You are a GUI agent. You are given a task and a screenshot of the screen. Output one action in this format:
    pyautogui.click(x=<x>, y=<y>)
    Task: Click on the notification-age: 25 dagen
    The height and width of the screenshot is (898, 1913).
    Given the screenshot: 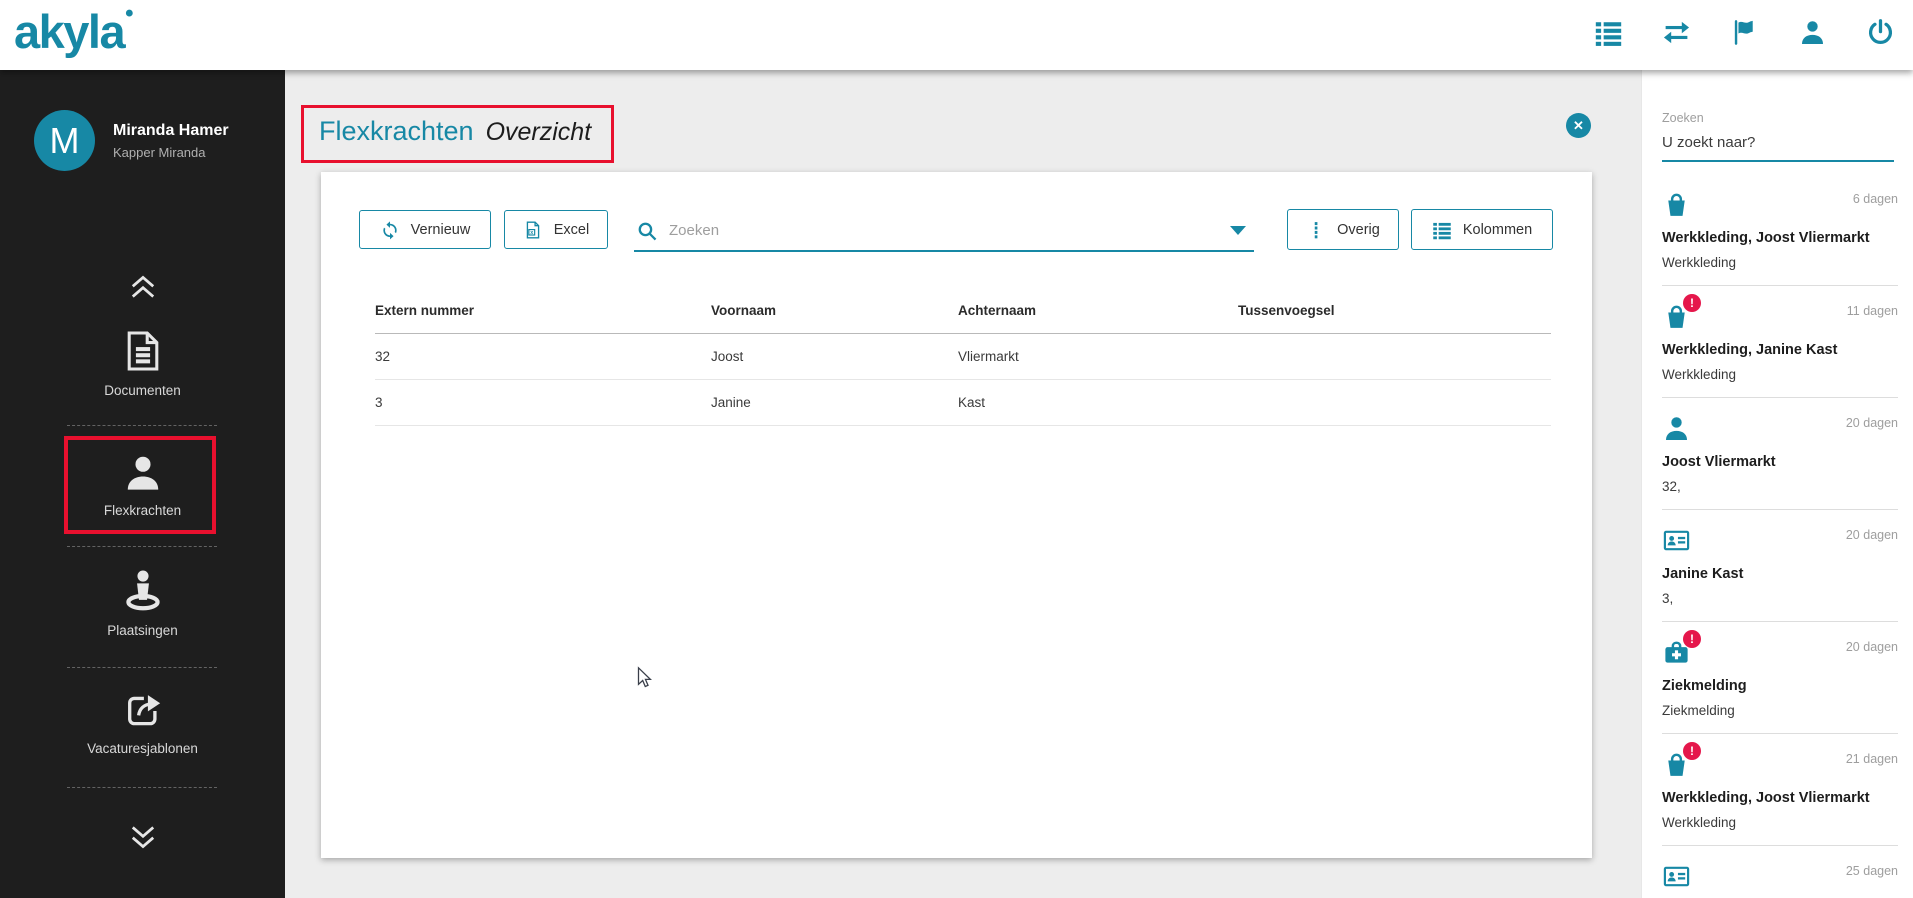 What is the action you would take?
    pyautogui.click(x=1871, y=871)
    